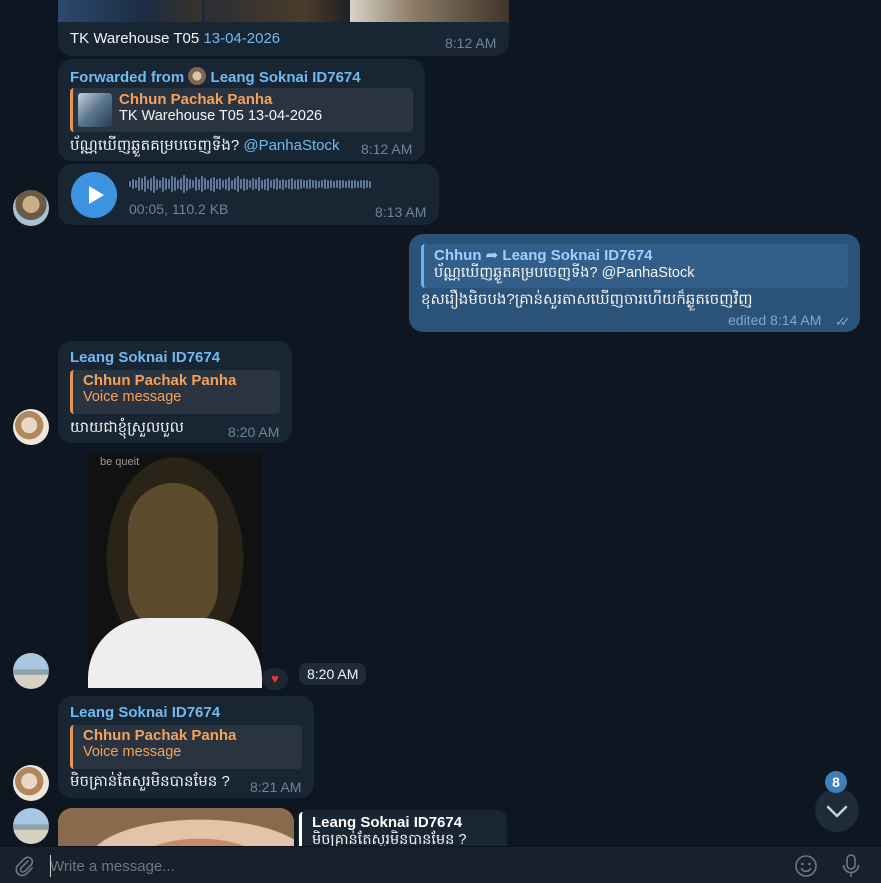 This screenshot has height=883, width=881. I want to click on chevron-down-icon, so click(837, 811).